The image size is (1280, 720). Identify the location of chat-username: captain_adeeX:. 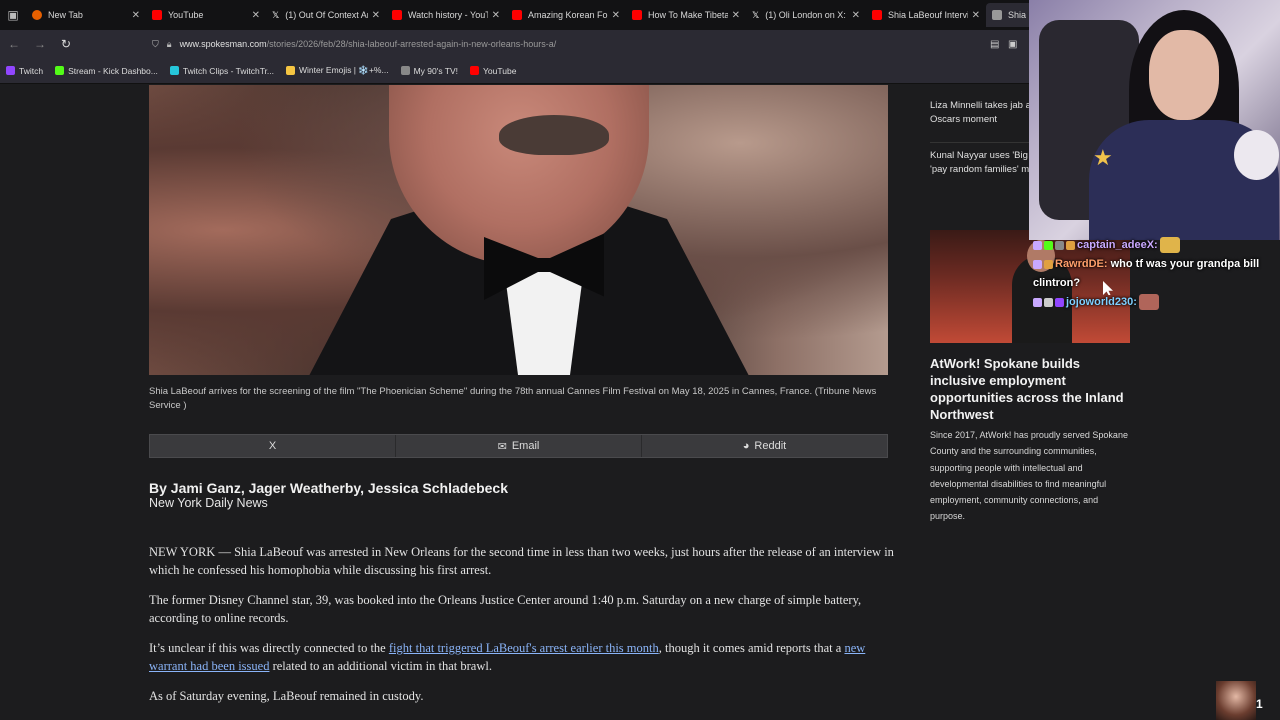
(1117, 245).